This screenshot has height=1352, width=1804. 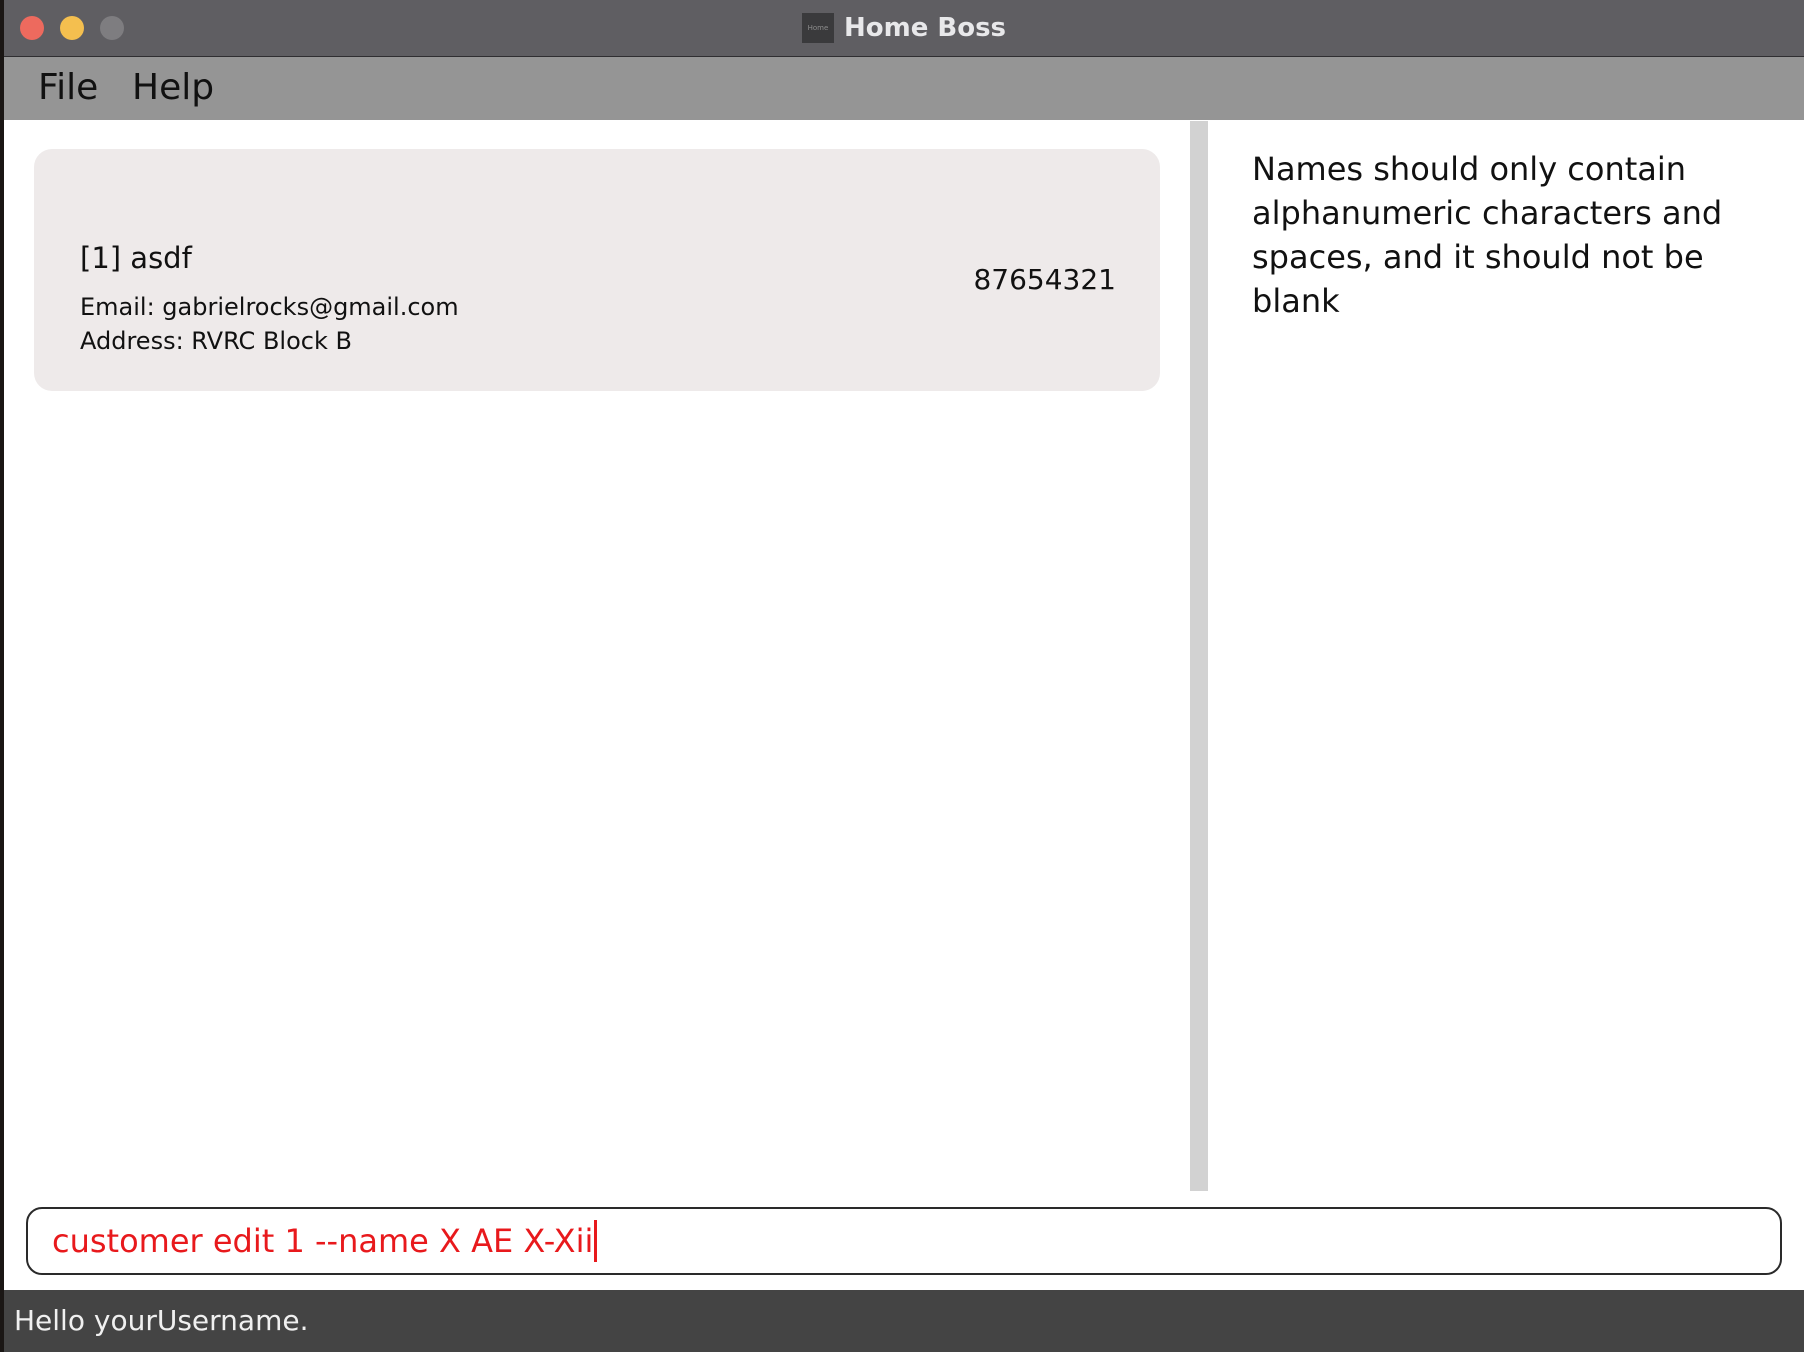 I want to click on window-title: Home Boss, so click(x=925, y=28).